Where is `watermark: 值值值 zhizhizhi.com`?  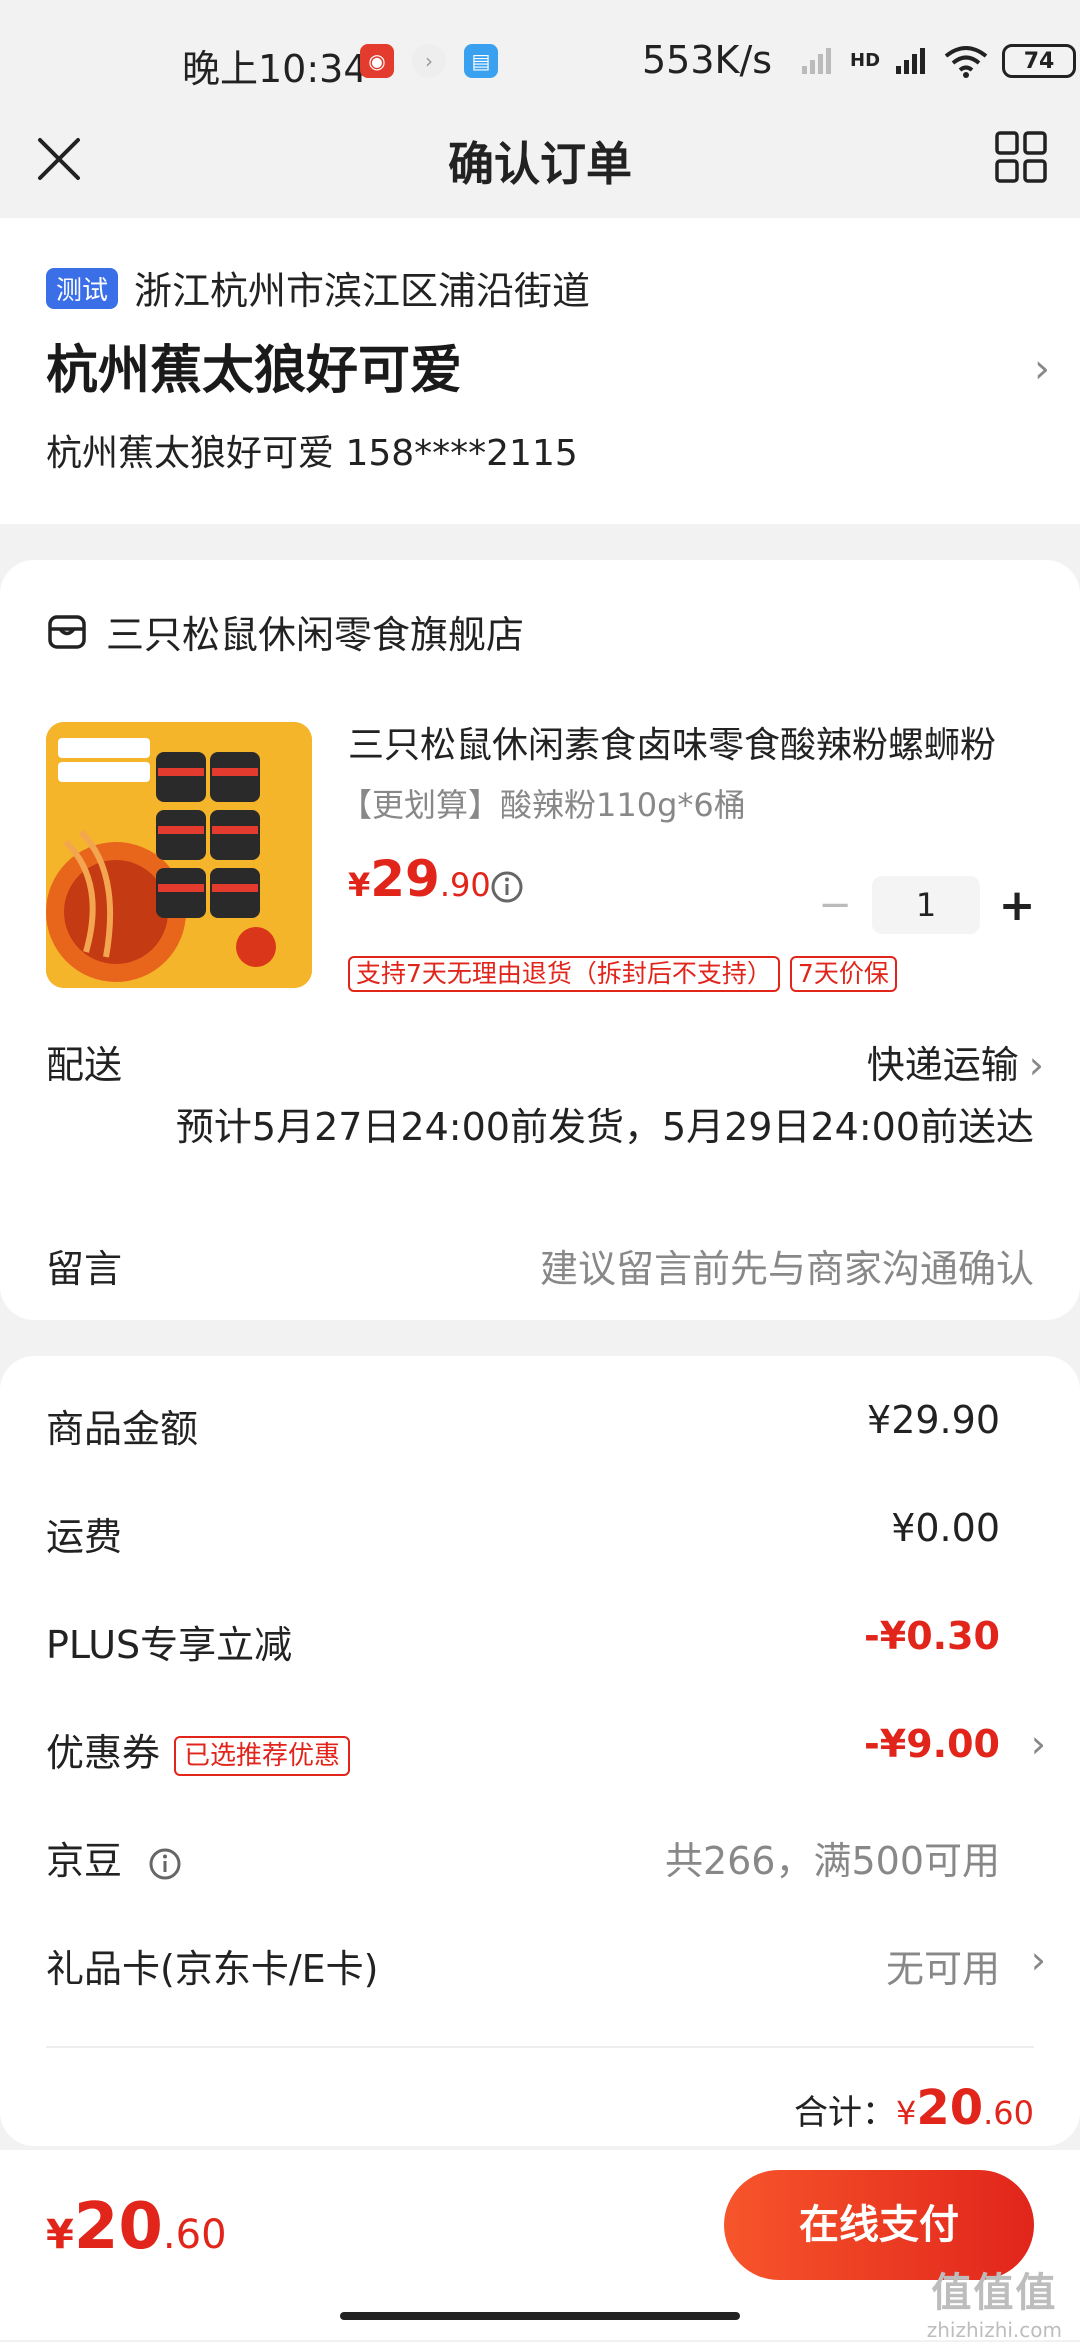
watermark: 值值值 zhizhizhi.com is located at coordinates (994, 2306).